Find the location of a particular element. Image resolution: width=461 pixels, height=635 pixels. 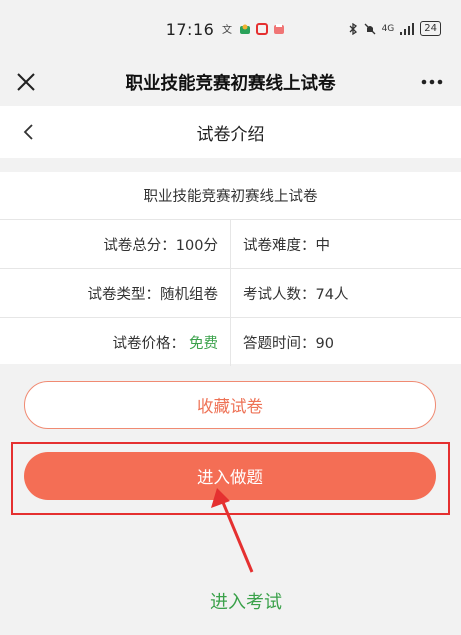

signal-icon is located at coordinates (407, 28).